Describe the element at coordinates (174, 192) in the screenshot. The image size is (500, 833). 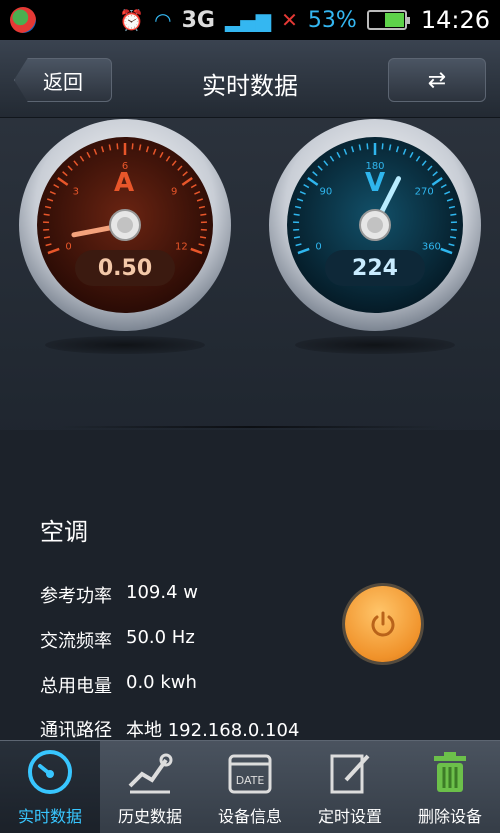
I see `gauge-tick-label: 9` at that location.